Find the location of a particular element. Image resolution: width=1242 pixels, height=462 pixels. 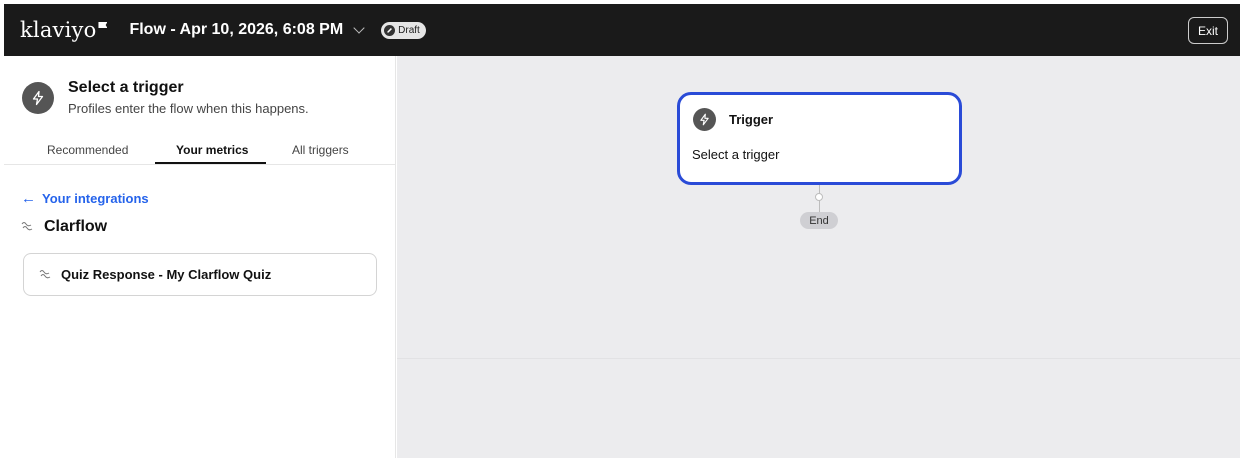

draft-badge: Draft is located at coordinates (403, 30).